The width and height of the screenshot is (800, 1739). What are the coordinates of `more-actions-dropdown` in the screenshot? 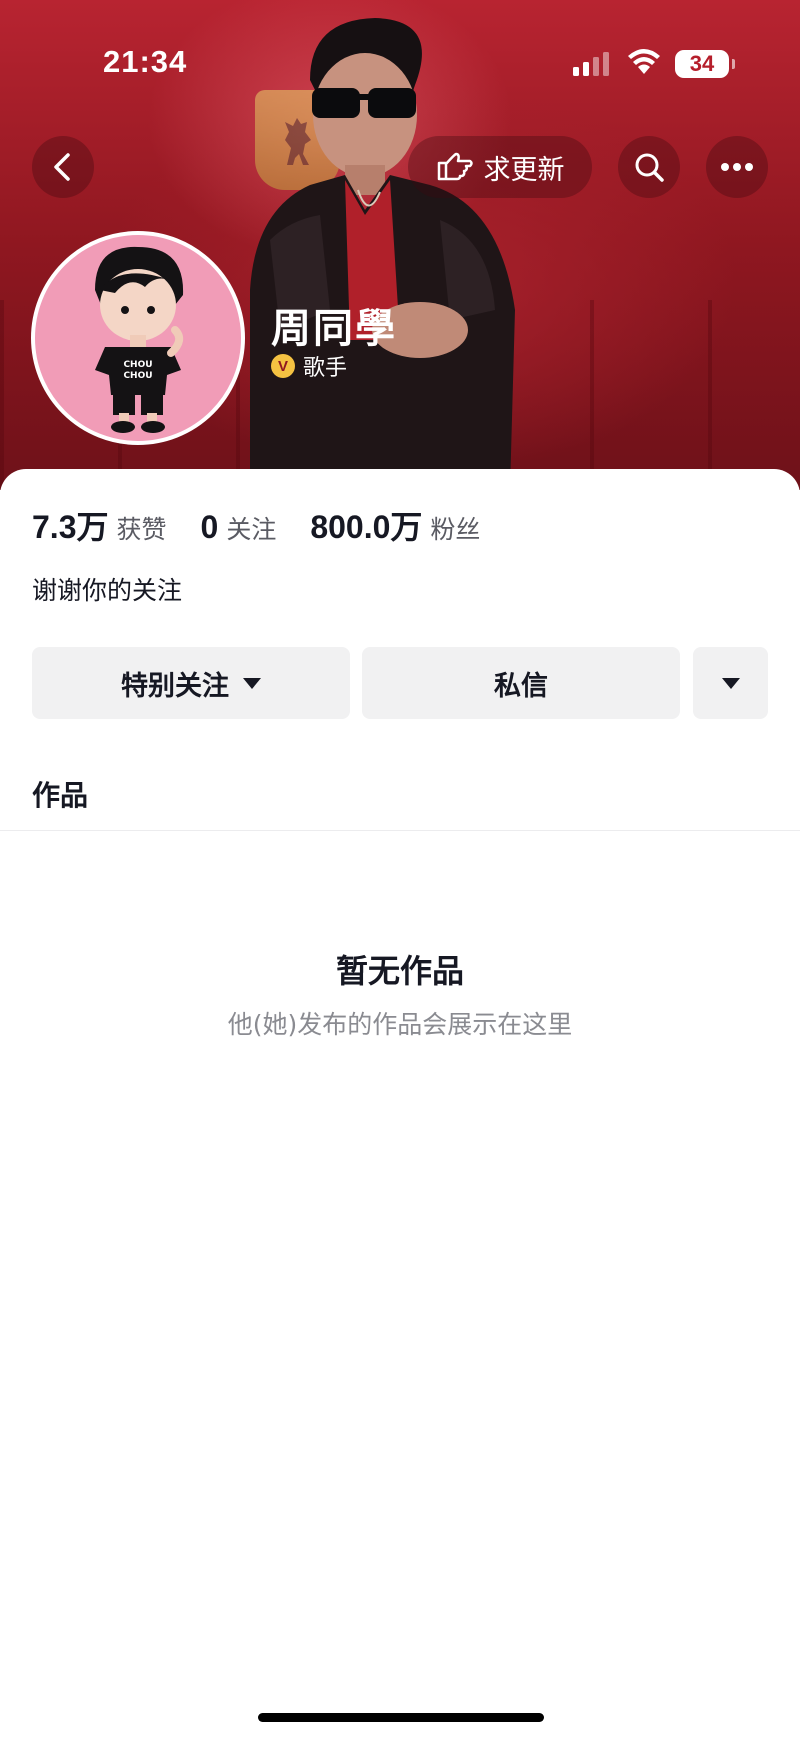 It's located at (730, 683).